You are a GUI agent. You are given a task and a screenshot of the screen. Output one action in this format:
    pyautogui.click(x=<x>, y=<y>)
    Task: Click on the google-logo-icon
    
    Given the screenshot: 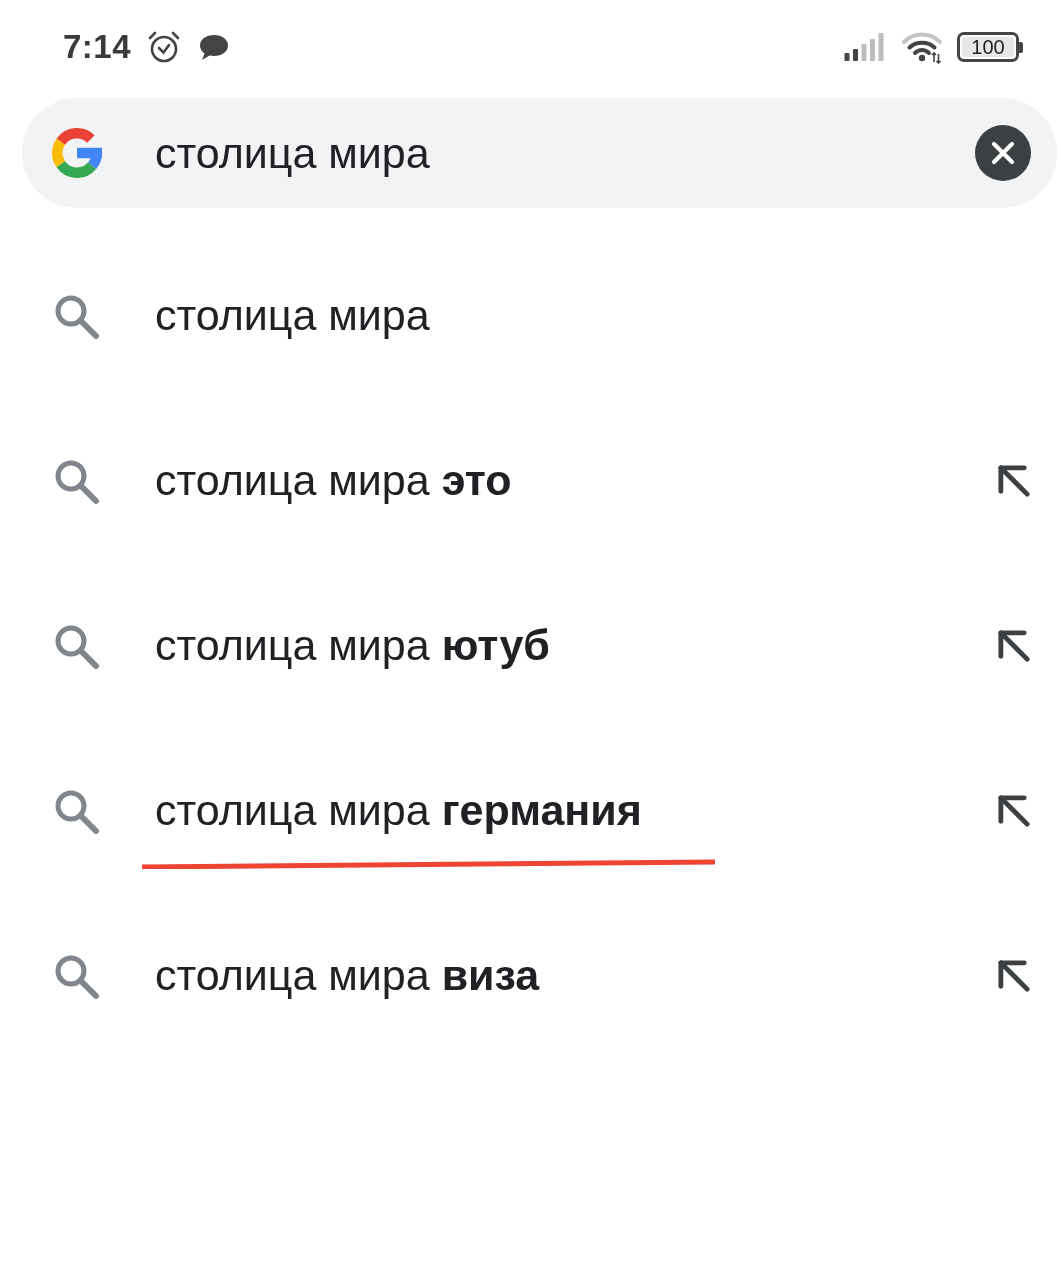 What is the action you would take?
    pyautogui.click(x=77, y=153)
    